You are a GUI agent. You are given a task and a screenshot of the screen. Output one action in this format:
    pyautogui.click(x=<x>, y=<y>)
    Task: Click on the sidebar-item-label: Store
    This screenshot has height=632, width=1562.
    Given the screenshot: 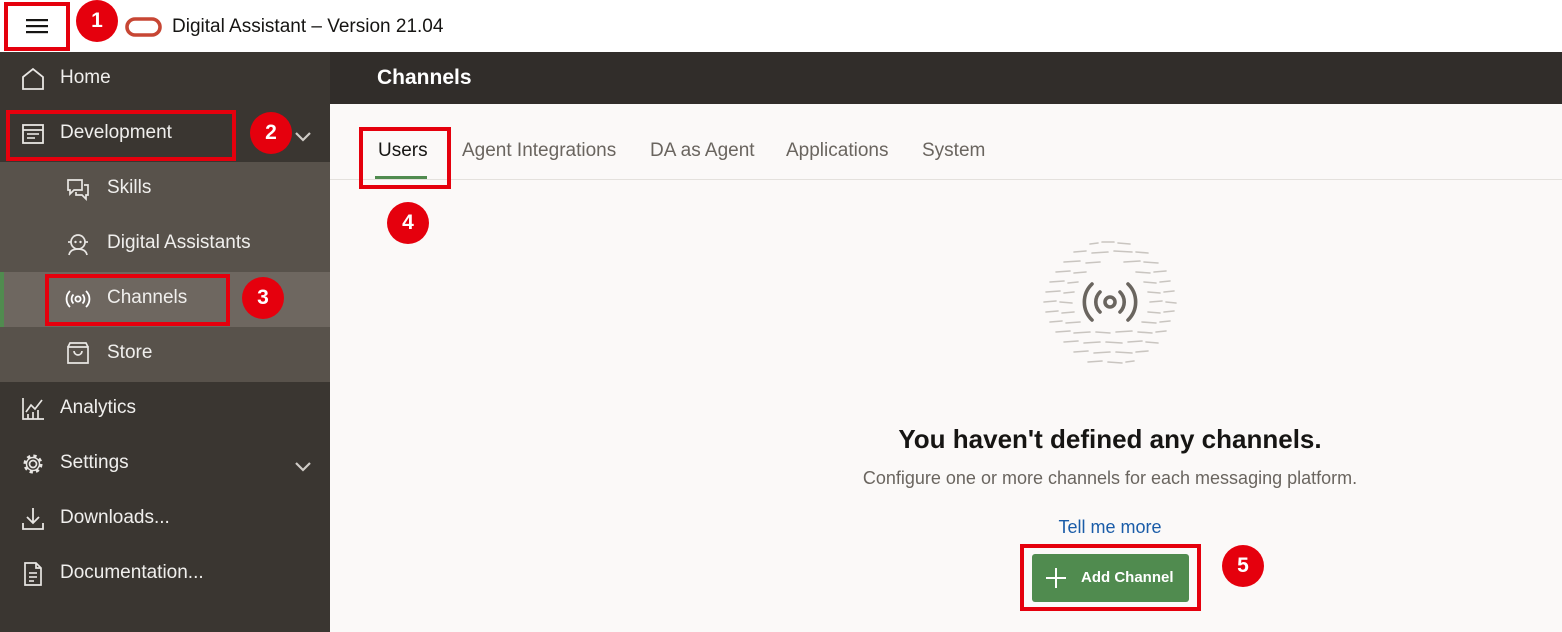 What is the action you would take?
    pyautogui.click(x=130, y=352)
    